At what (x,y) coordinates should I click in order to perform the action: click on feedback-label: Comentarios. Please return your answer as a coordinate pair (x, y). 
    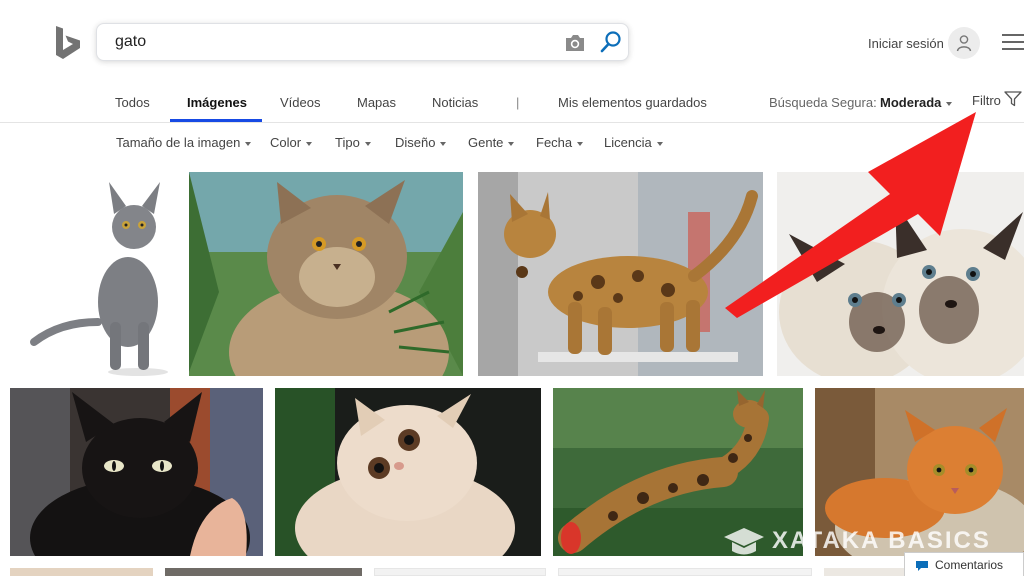
    Looking at the image, I should click on (969, 565).